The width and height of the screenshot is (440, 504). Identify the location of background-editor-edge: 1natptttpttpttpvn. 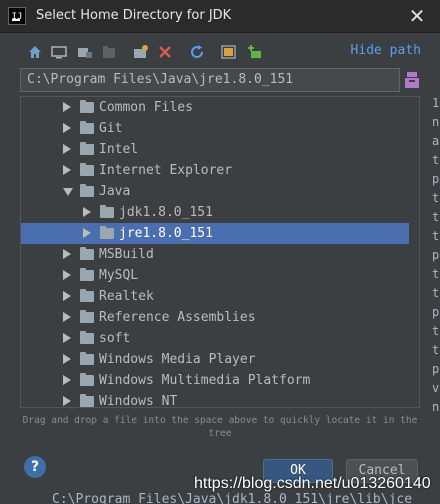
(435, 261).